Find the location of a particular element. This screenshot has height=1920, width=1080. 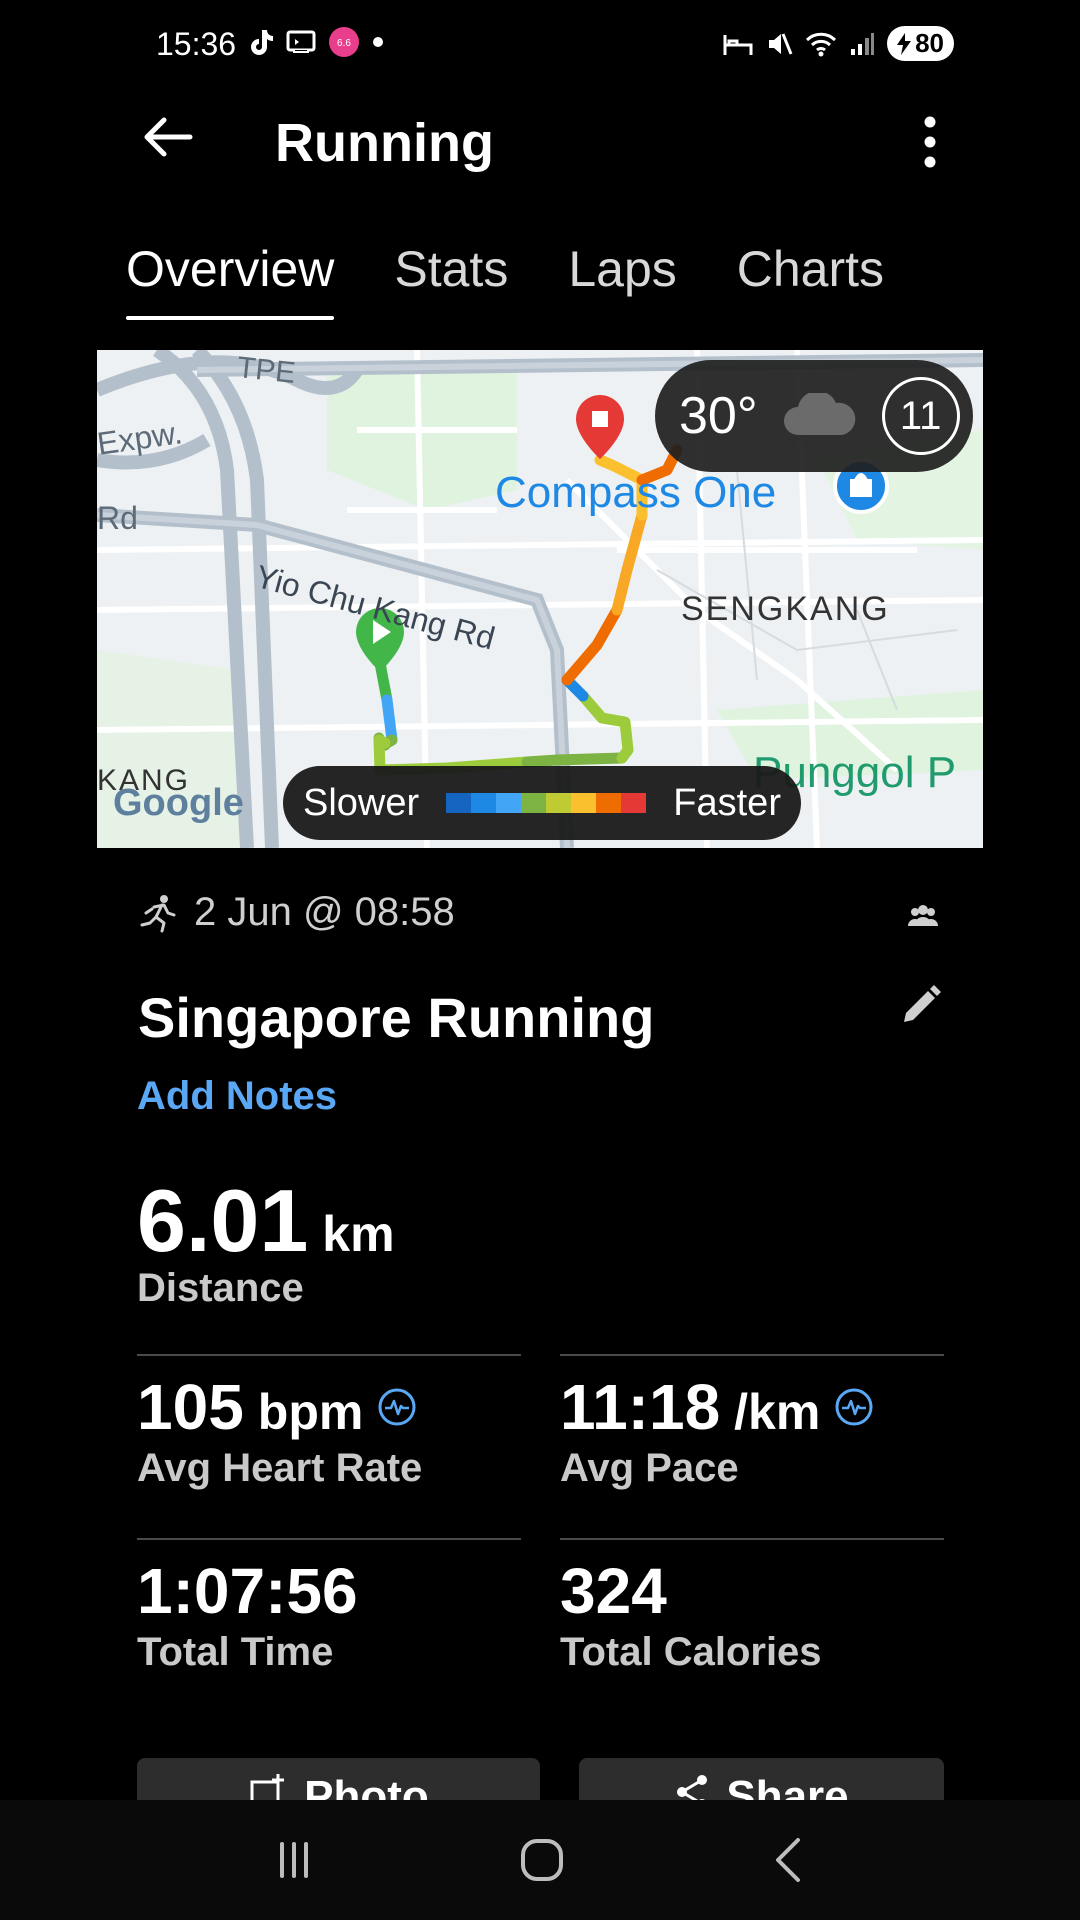

map-label-compass-one: Compass One is located at coordinates (636, 492).